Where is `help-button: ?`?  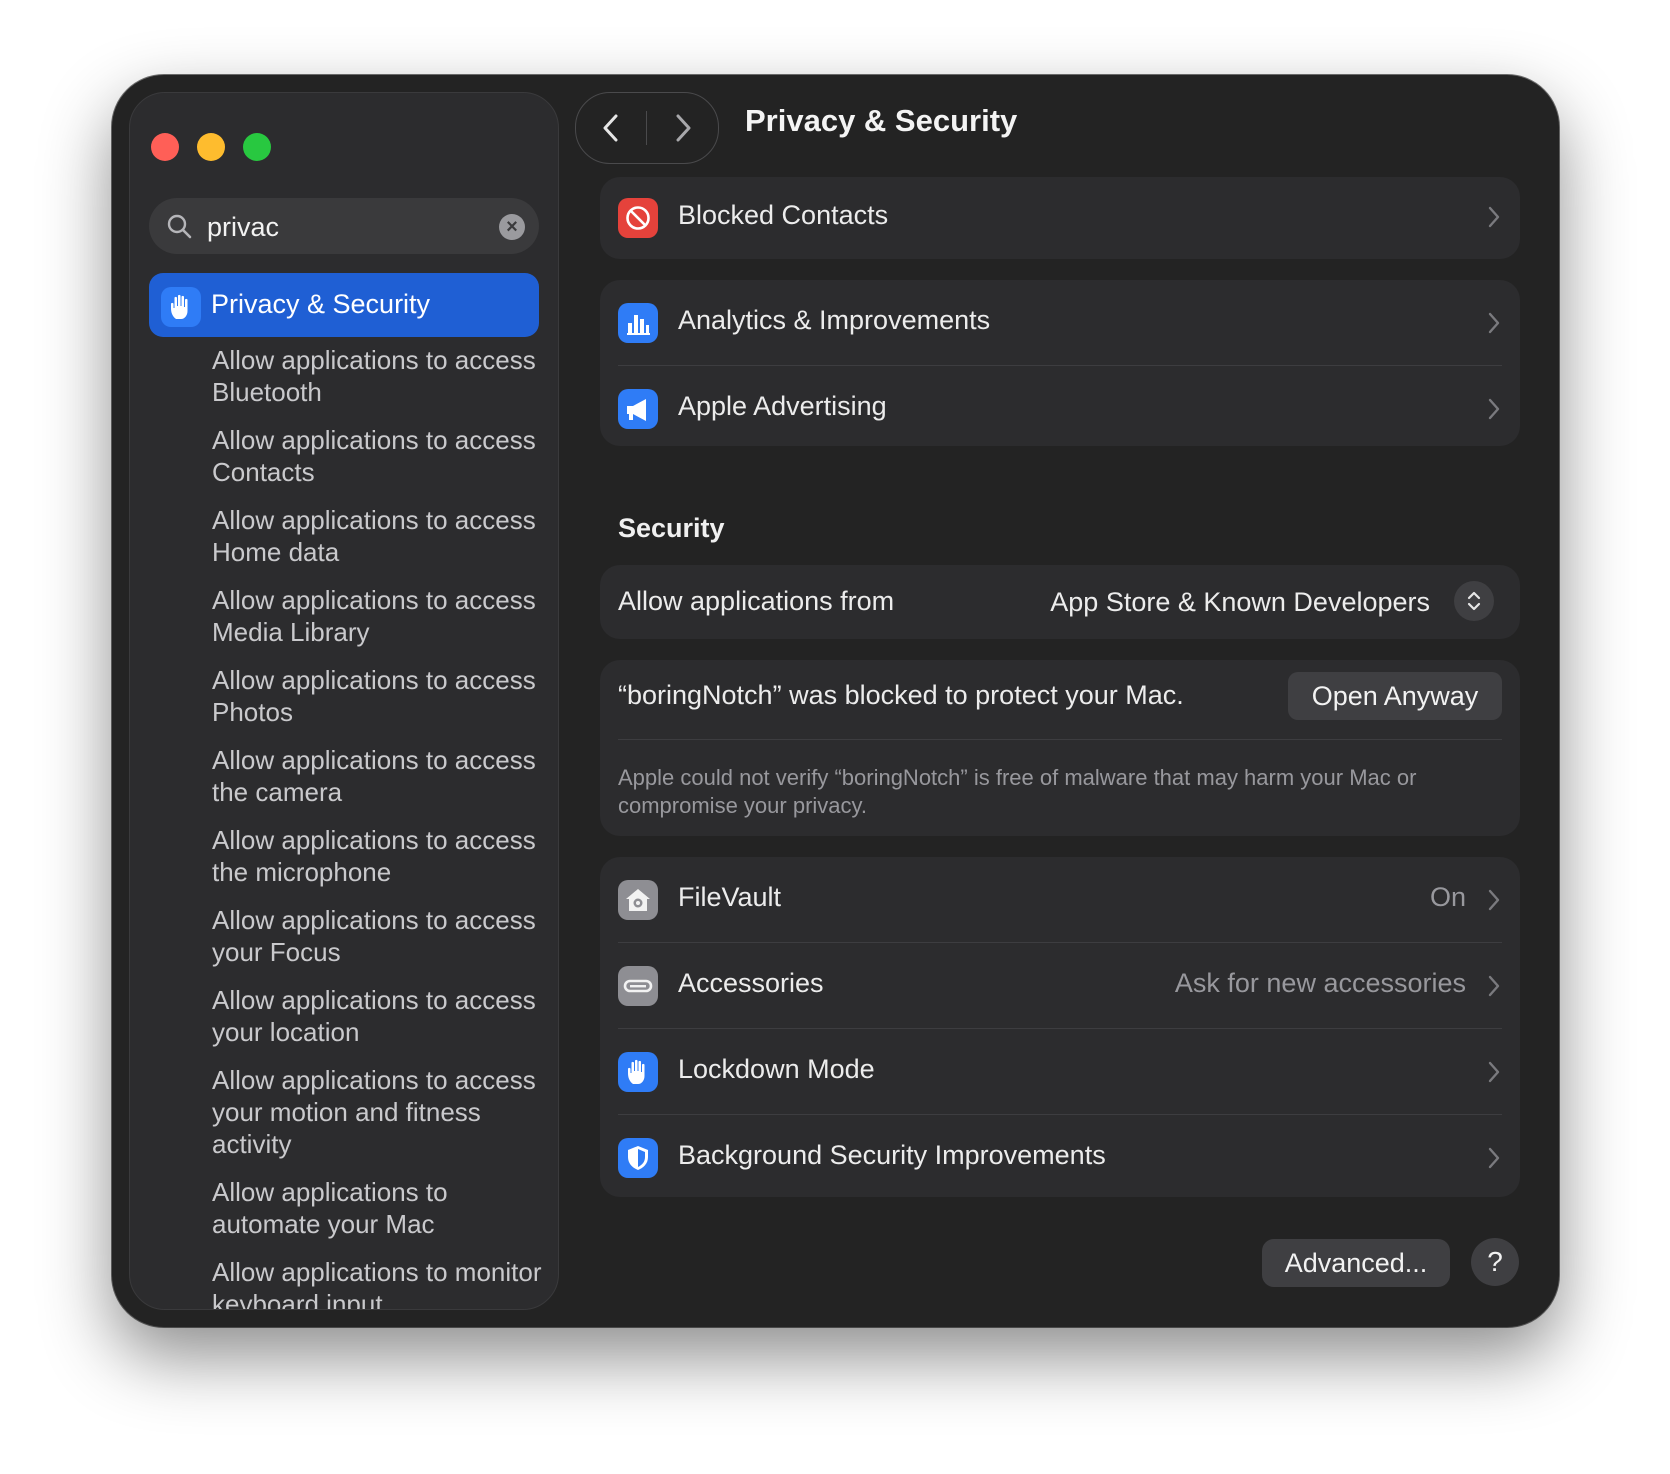 help-button: ? is located at coordinates (1495, 1262).